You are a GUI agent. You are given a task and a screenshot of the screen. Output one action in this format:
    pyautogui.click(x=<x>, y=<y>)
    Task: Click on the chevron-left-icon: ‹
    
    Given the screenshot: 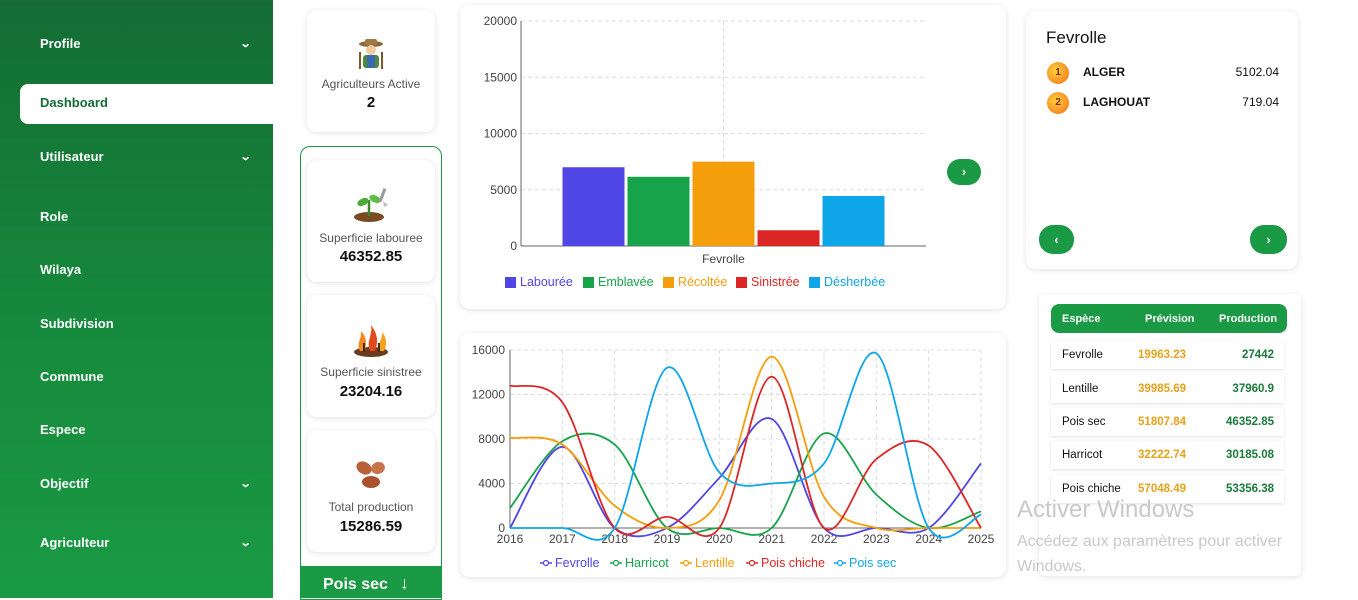 What is the action you would take?
    pyautogui.click(x=1056, y=239)
    